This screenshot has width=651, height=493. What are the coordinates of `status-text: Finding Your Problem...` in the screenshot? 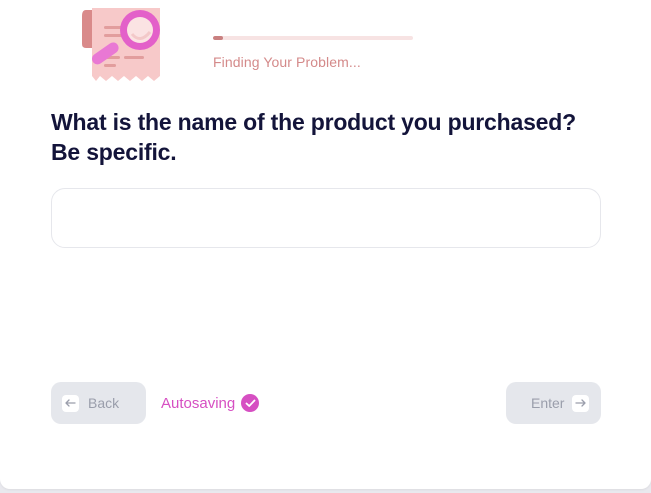 It's located at (287, 62).